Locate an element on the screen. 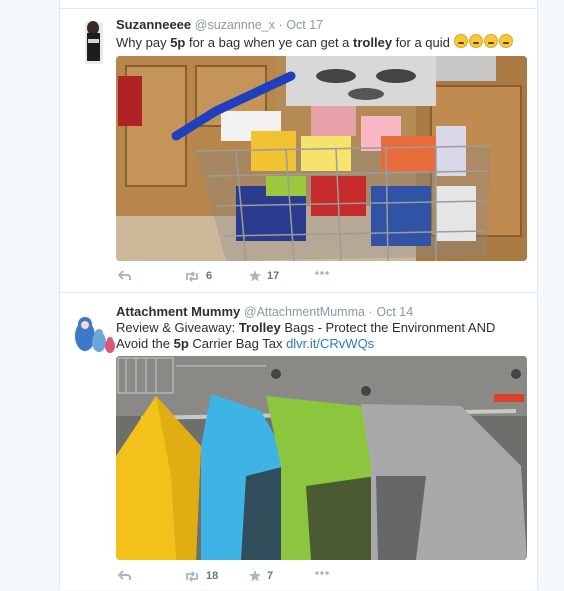 Image resolution: width=564 pixels, height=591 pixels. favorite-count: 7 is located at coordinates (270, 576).